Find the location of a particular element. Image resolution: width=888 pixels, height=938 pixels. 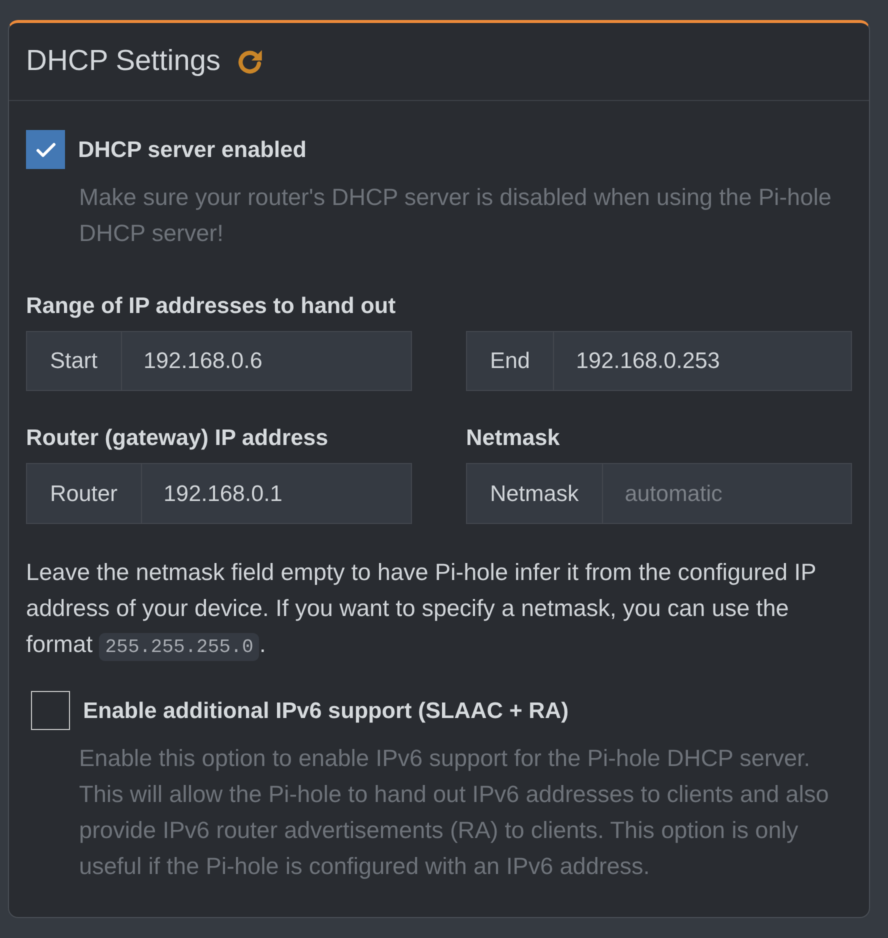

input-field: 192.168.0.253 is located at coordinates (702, 361).